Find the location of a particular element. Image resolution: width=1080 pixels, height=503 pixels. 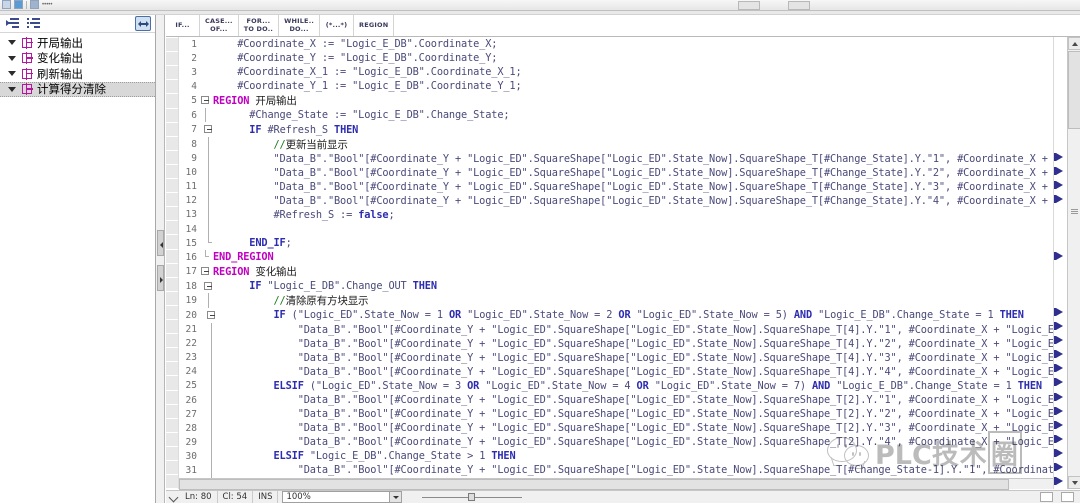

status-box-b is located at coordinates (1067, 497).